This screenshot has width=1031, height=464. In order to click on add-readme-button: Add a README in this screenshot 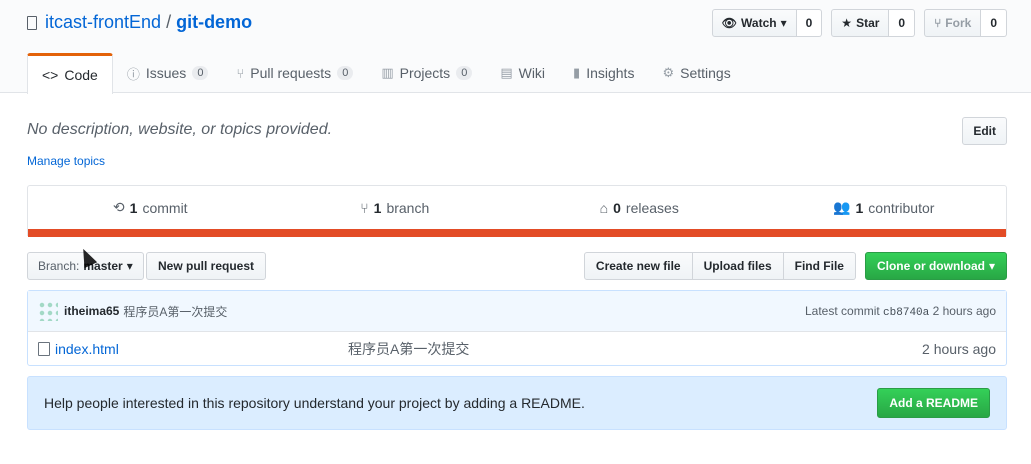, I will do `click(933, 403)`.